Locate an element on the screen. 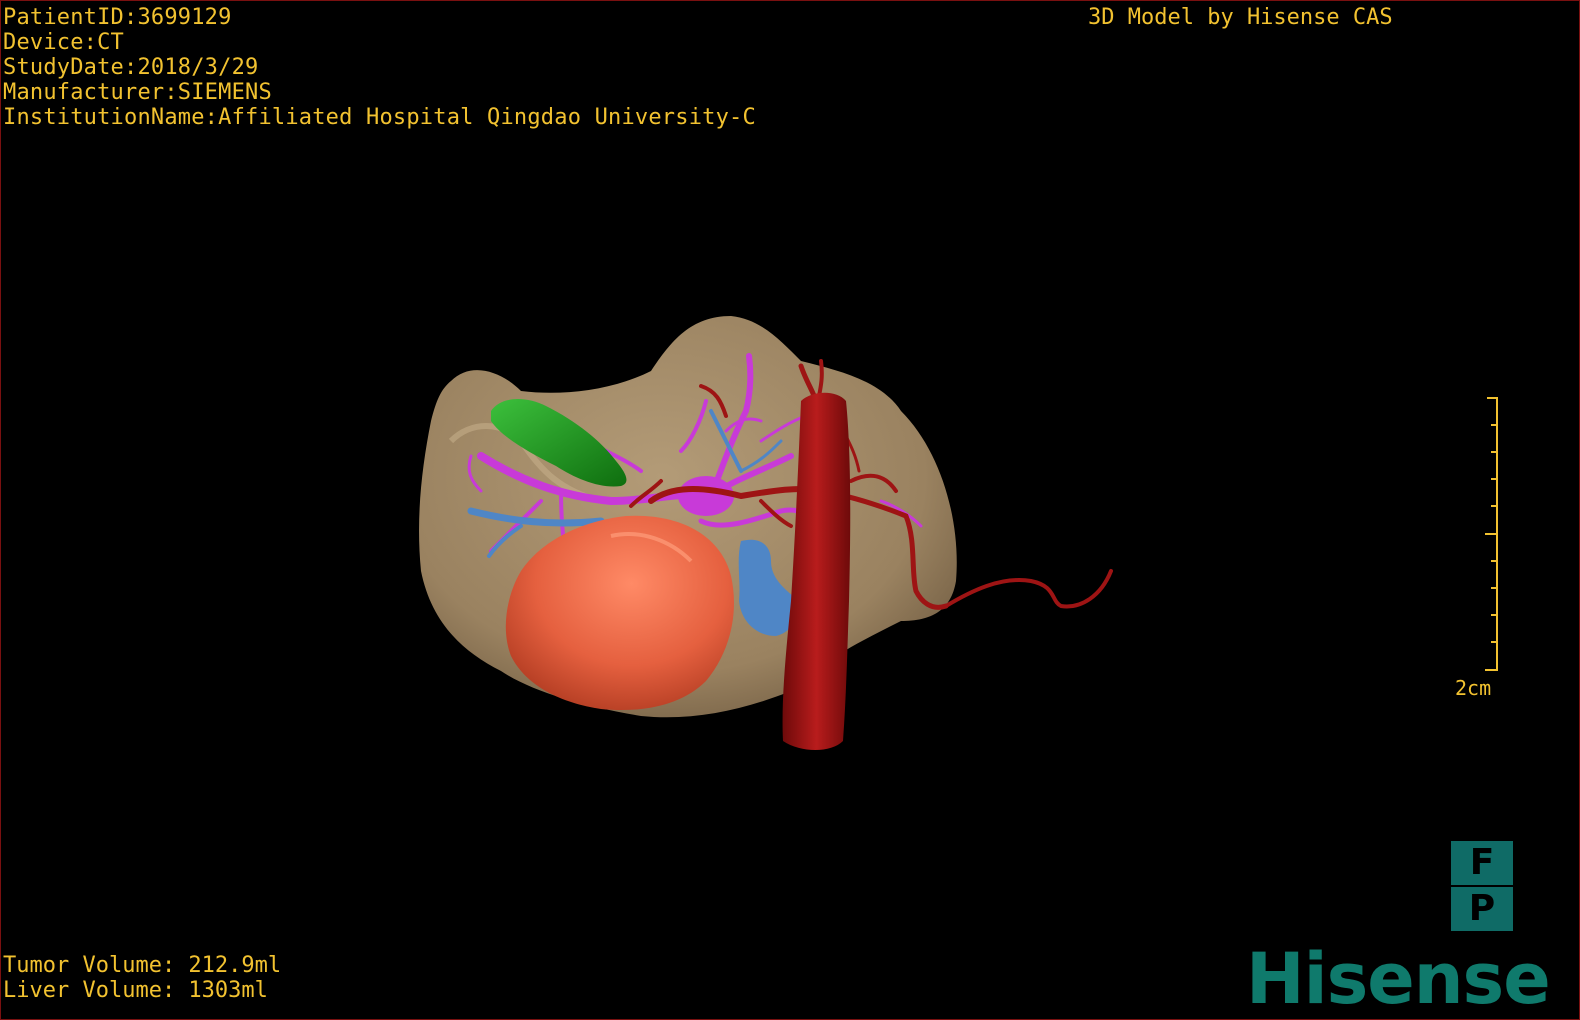  manufacturer-label: Manufacturer:SIEMENS is located at coordinates (137, 92).